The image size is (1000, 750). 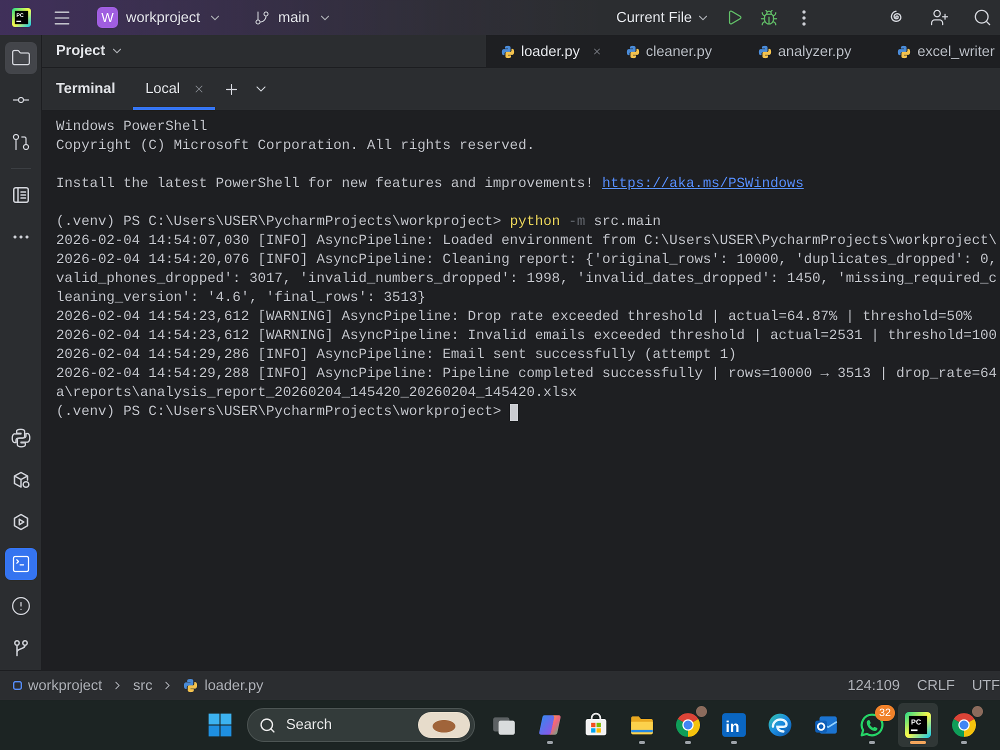 What do you see at coordinates (295, 146) in the screenshot?
I see `terminal-line: Copyright (C) Microsoft Corporation. All rights reserved.` at bounding box center [295, 146].